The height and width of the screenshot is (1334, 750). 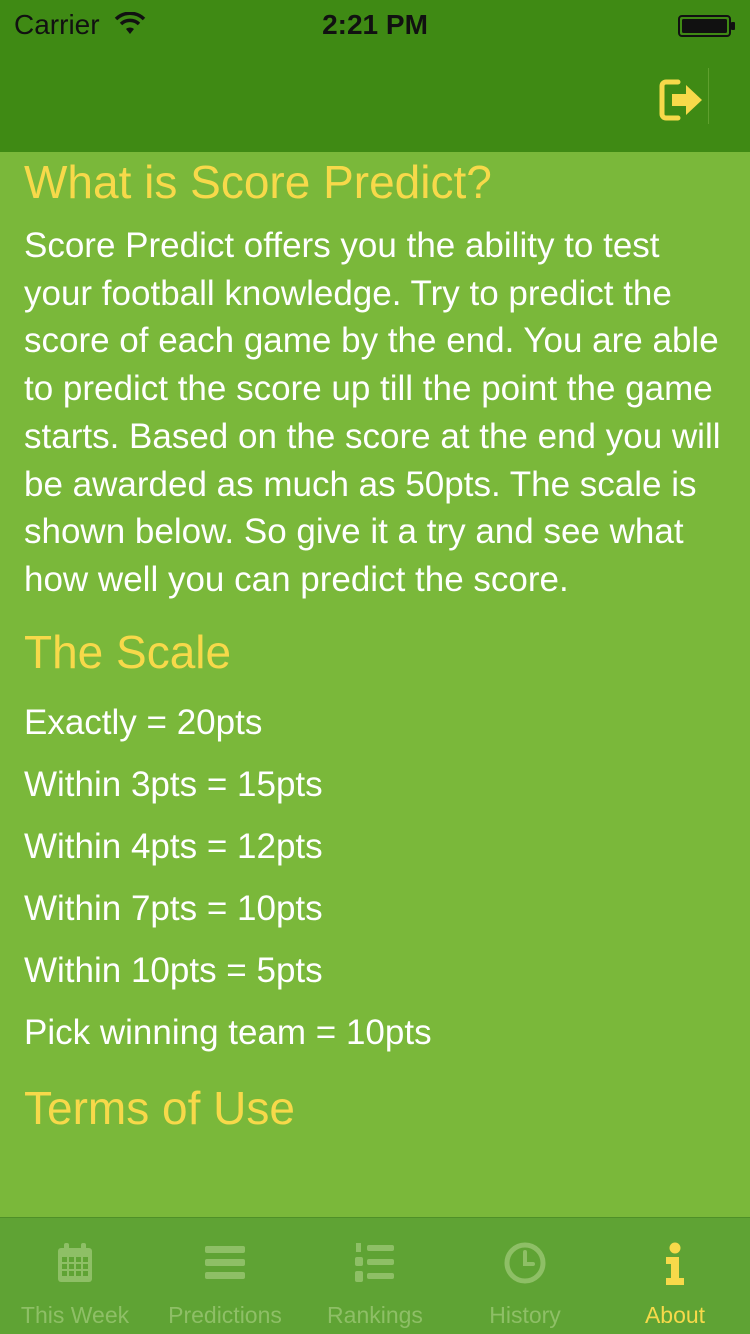 I want to click on tab-this-week: This Week, so click(x=75, y=1276).